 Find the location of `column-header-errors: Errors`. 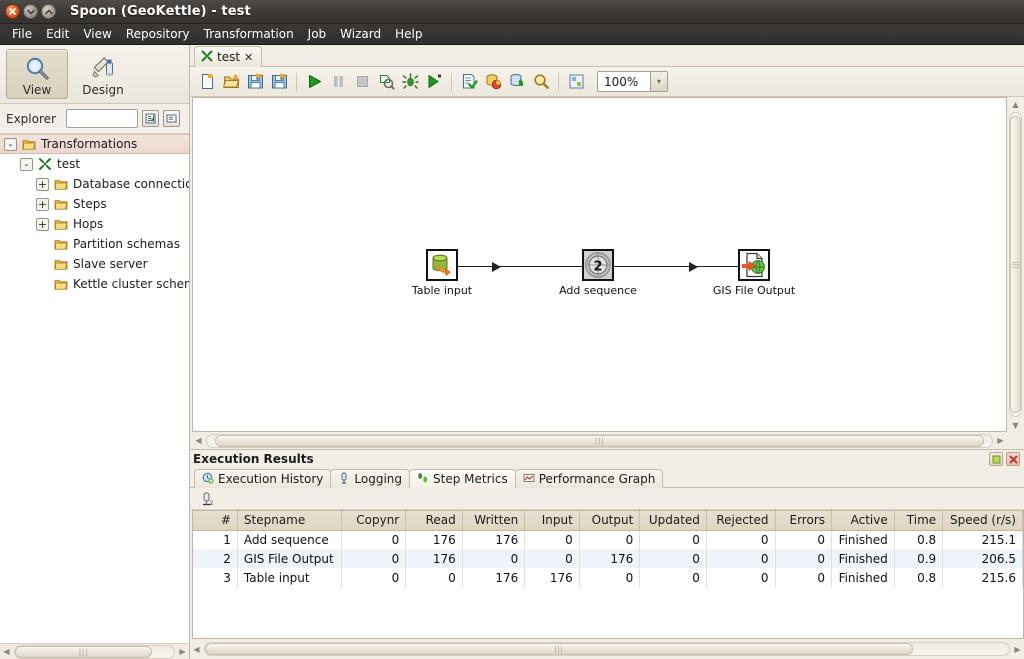

column-header-errors: Errors is located at coordinates (804, 521).